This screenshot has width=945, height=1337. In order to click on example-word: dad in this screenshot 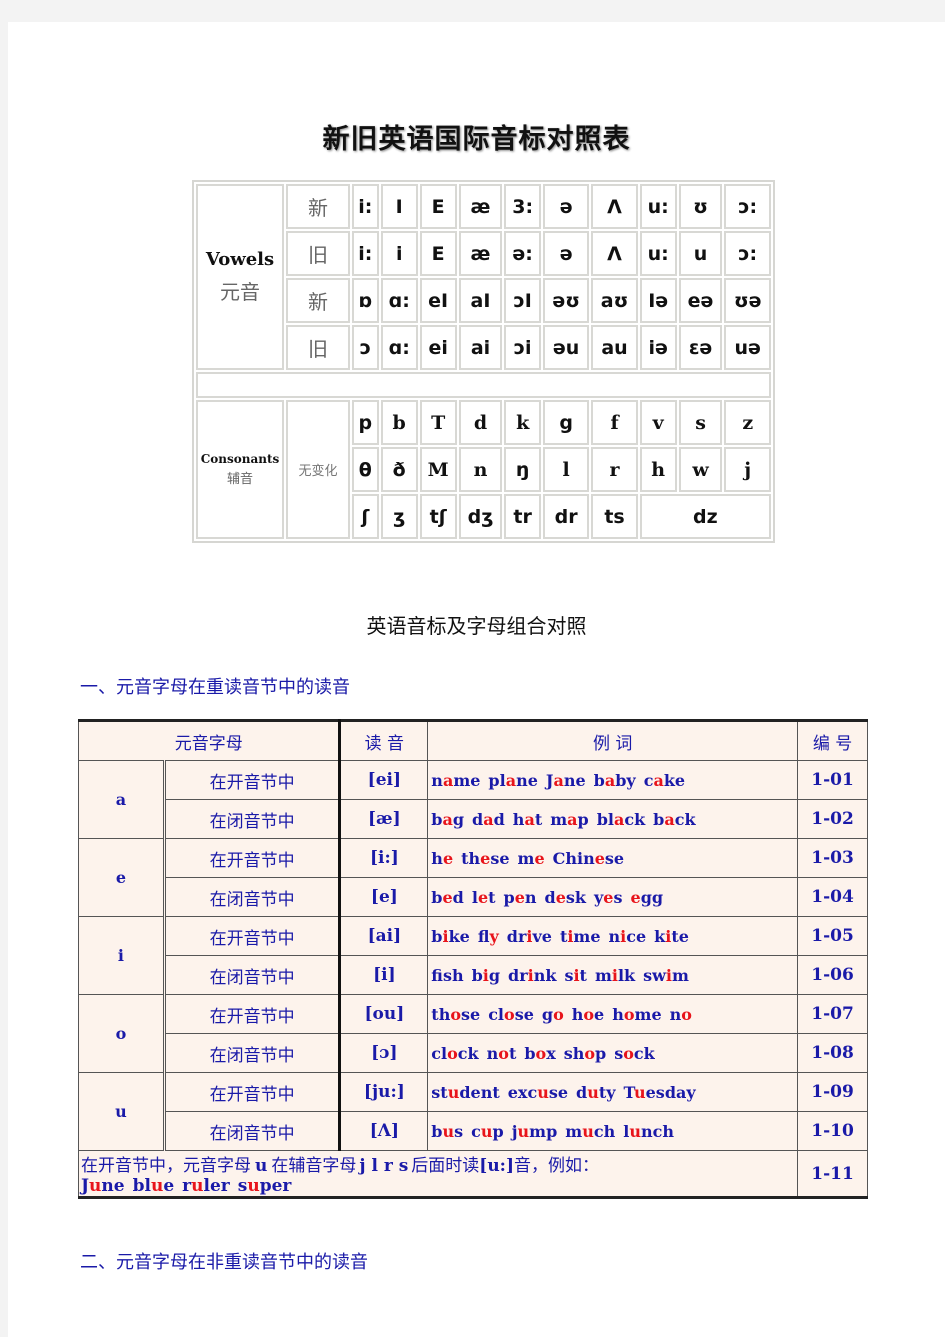, I will do `click(488, 819)`.